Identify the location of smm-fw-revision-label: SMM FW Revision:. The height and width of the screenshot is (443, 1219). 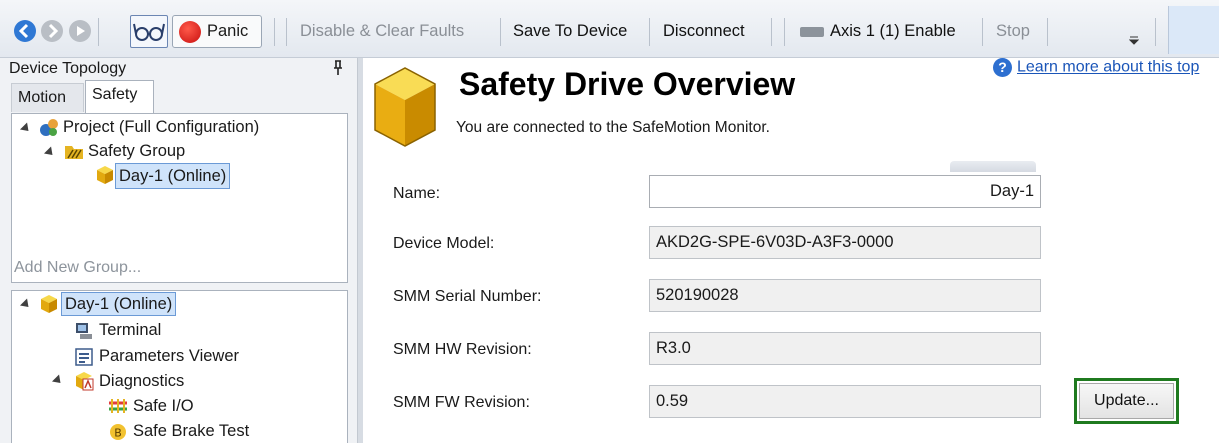
(461, 402).